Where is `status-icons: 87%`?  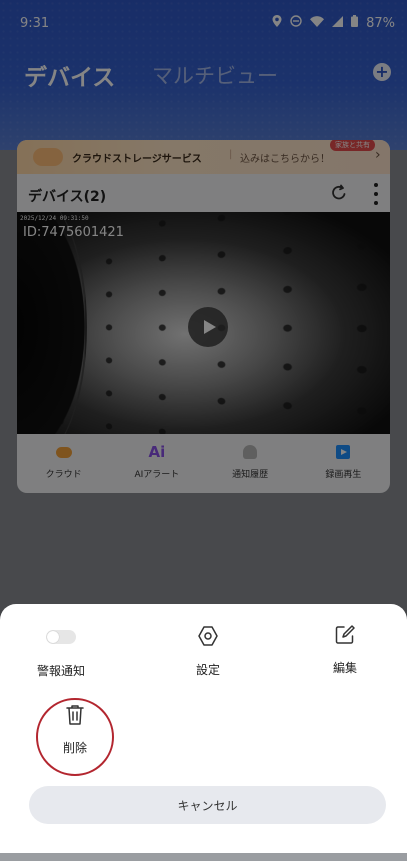 status-icons: 87% is located at coordinates (333, 23).